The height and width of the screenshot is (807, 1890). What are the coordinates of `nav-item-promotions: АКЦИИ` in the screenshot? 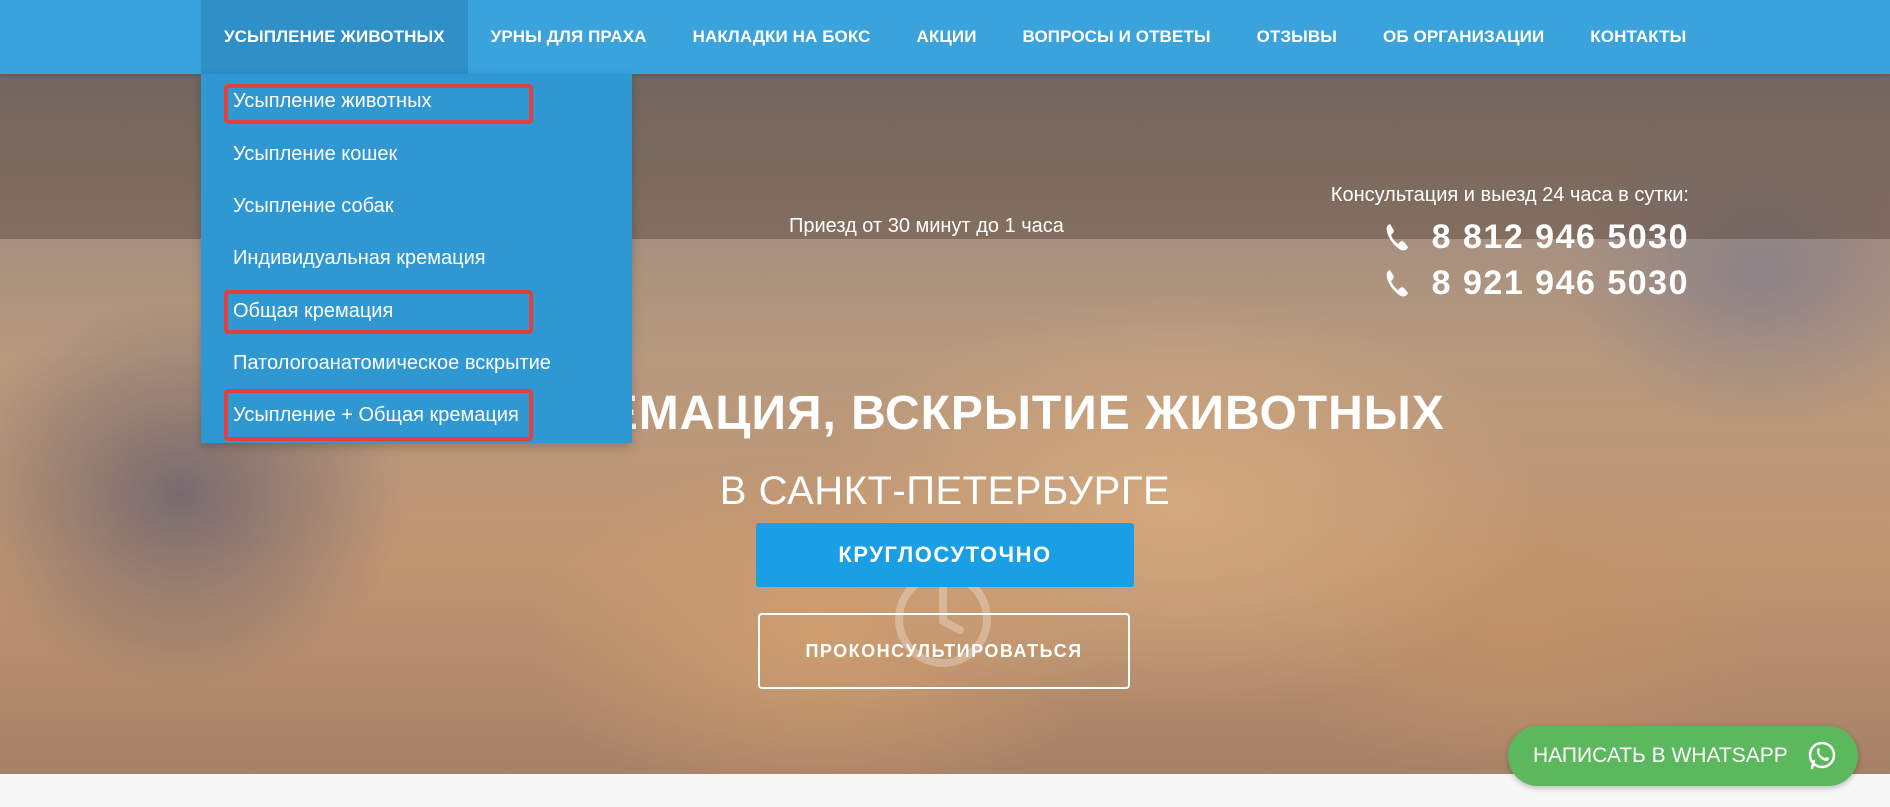 It's located at (947, 37).